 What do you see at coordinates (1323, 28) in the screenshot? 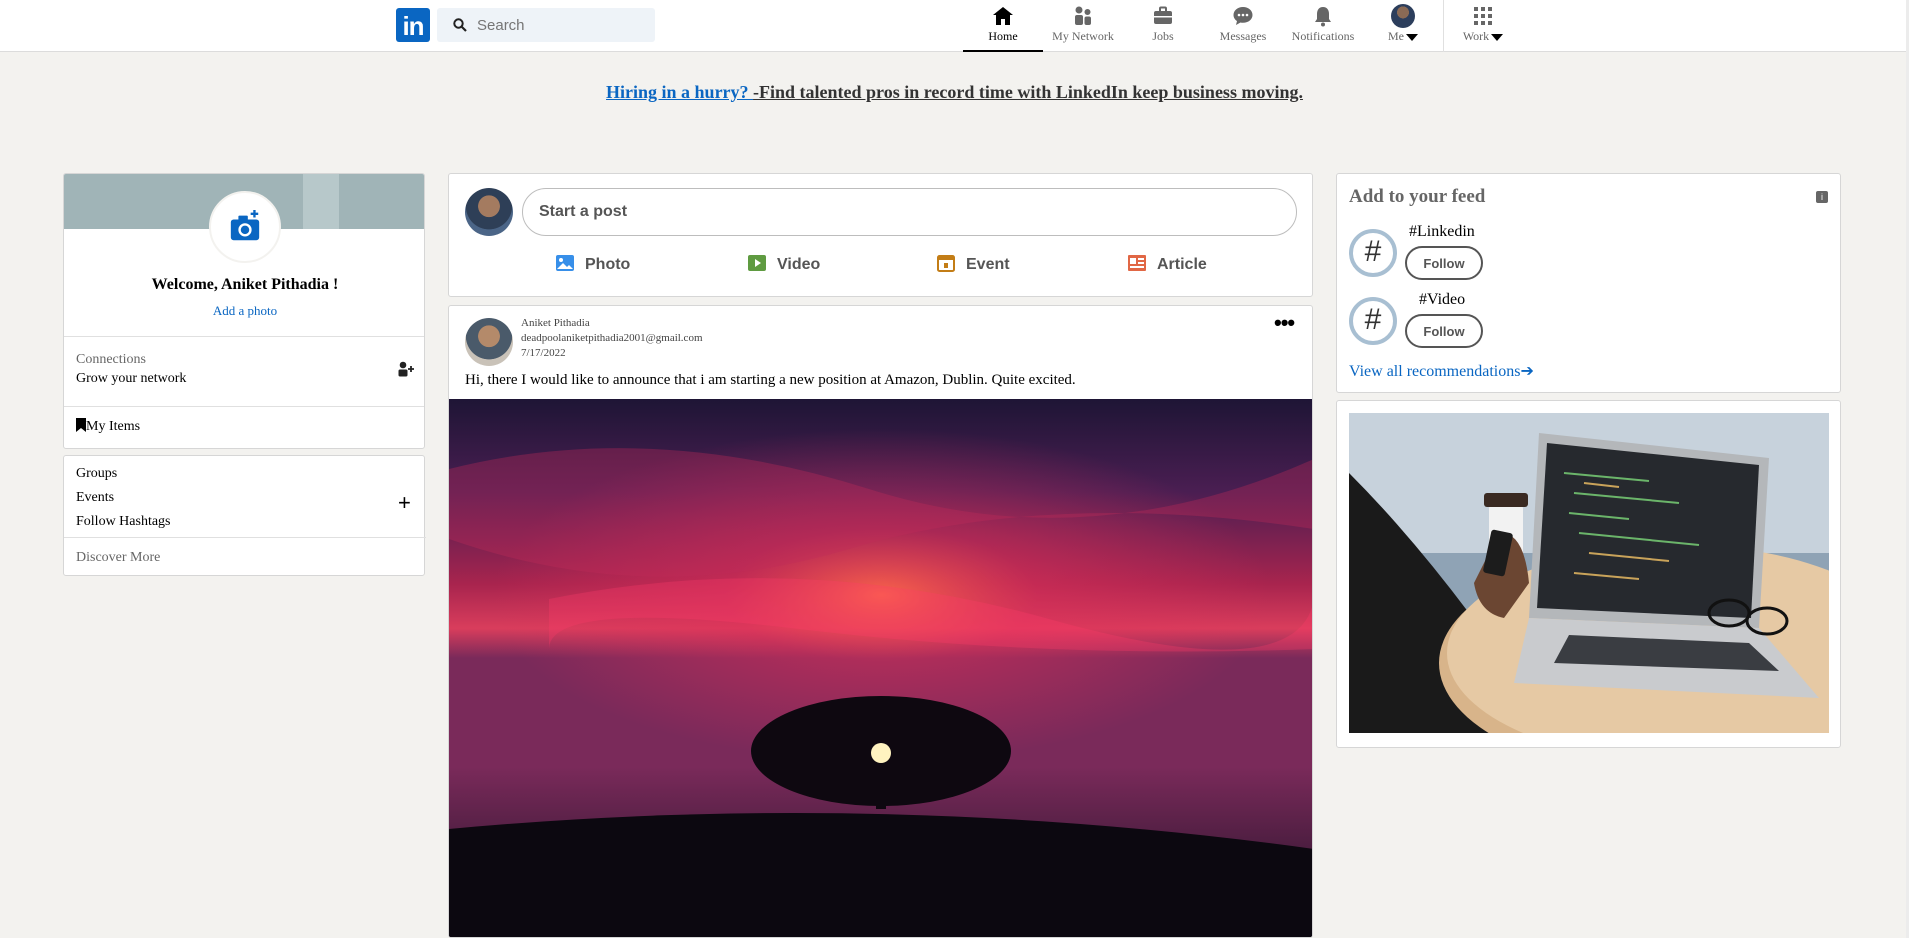
I see `nav-notifications: Notifications` at bounding box center [1323, 28].